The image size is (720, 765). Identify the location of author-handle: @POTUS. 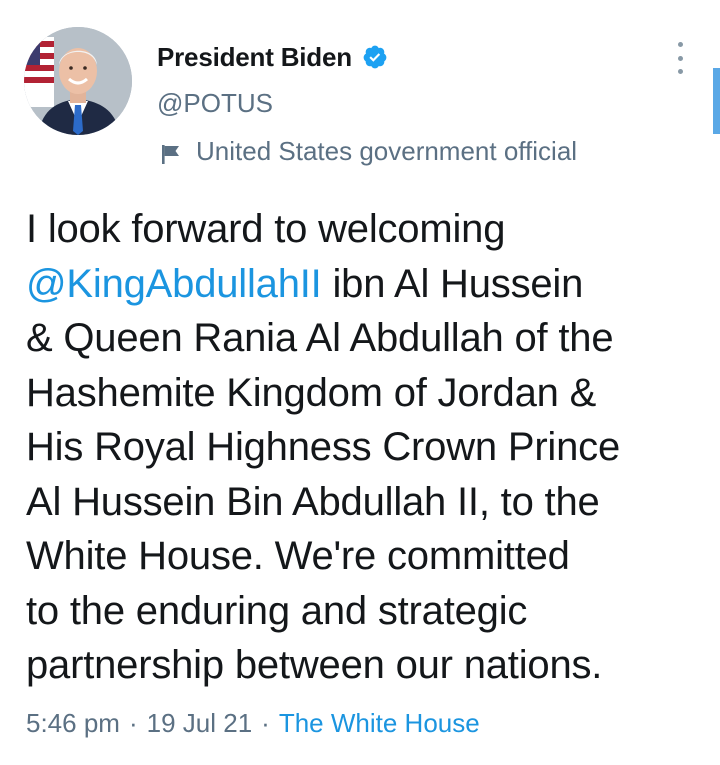
(215, 103).